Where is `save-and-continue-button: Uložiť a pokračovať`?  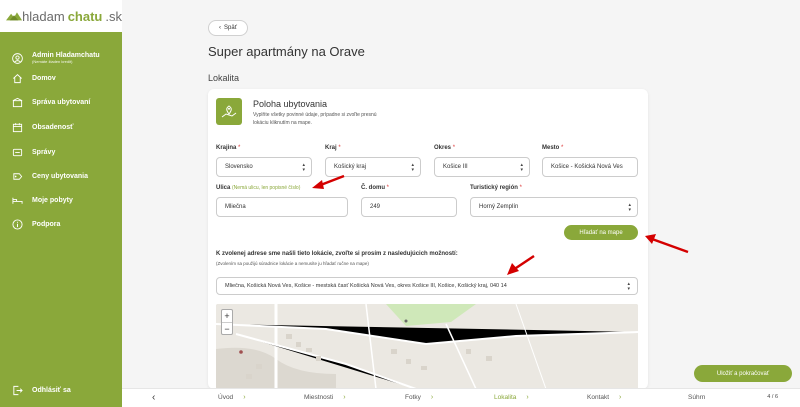 save-and-continue-button: Uložiť a pokračovať is located at coordinates (743, 373).